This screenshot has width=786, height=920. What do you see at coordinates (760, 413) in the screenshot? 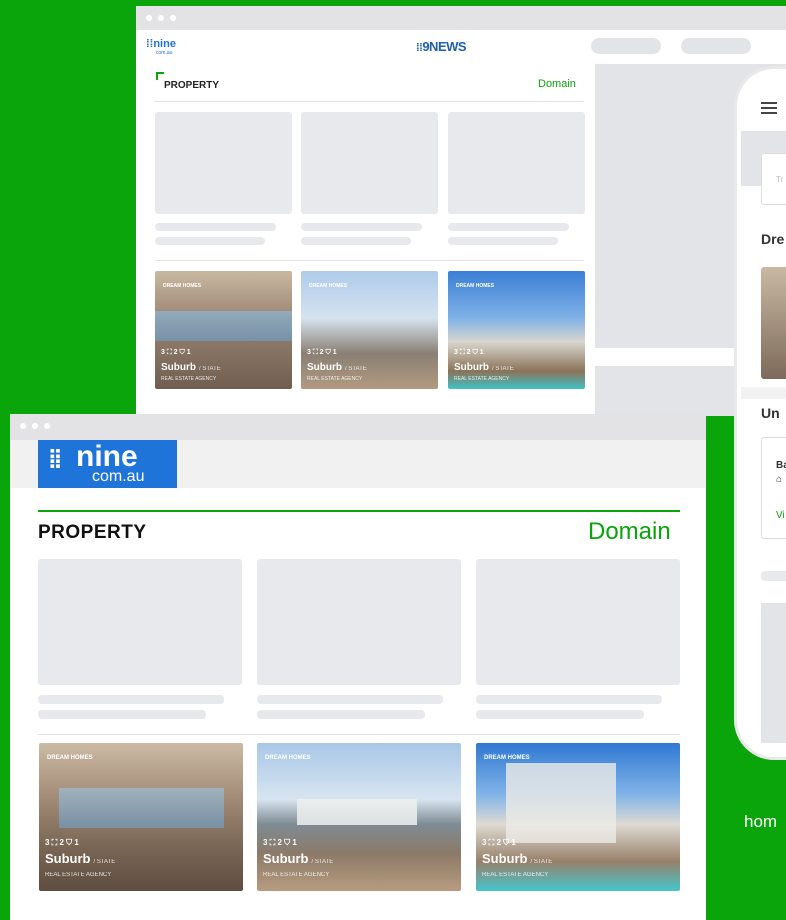
I see `phone-frame: Tr Dre Un Ba ⌂ Vi` at bounding box center [760, 413].